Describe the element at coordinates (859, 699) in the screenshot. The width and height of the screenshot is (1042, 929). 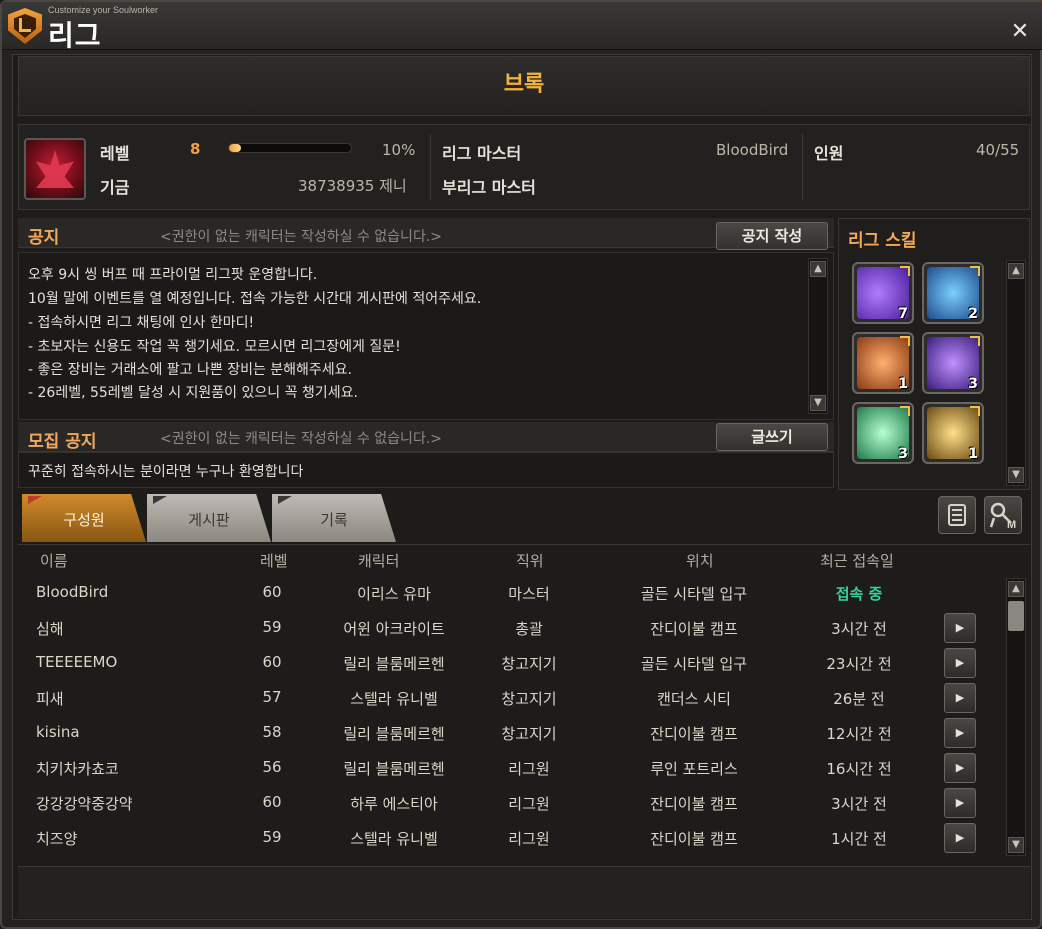
I see `member-last-login: 26분 전` at that location.